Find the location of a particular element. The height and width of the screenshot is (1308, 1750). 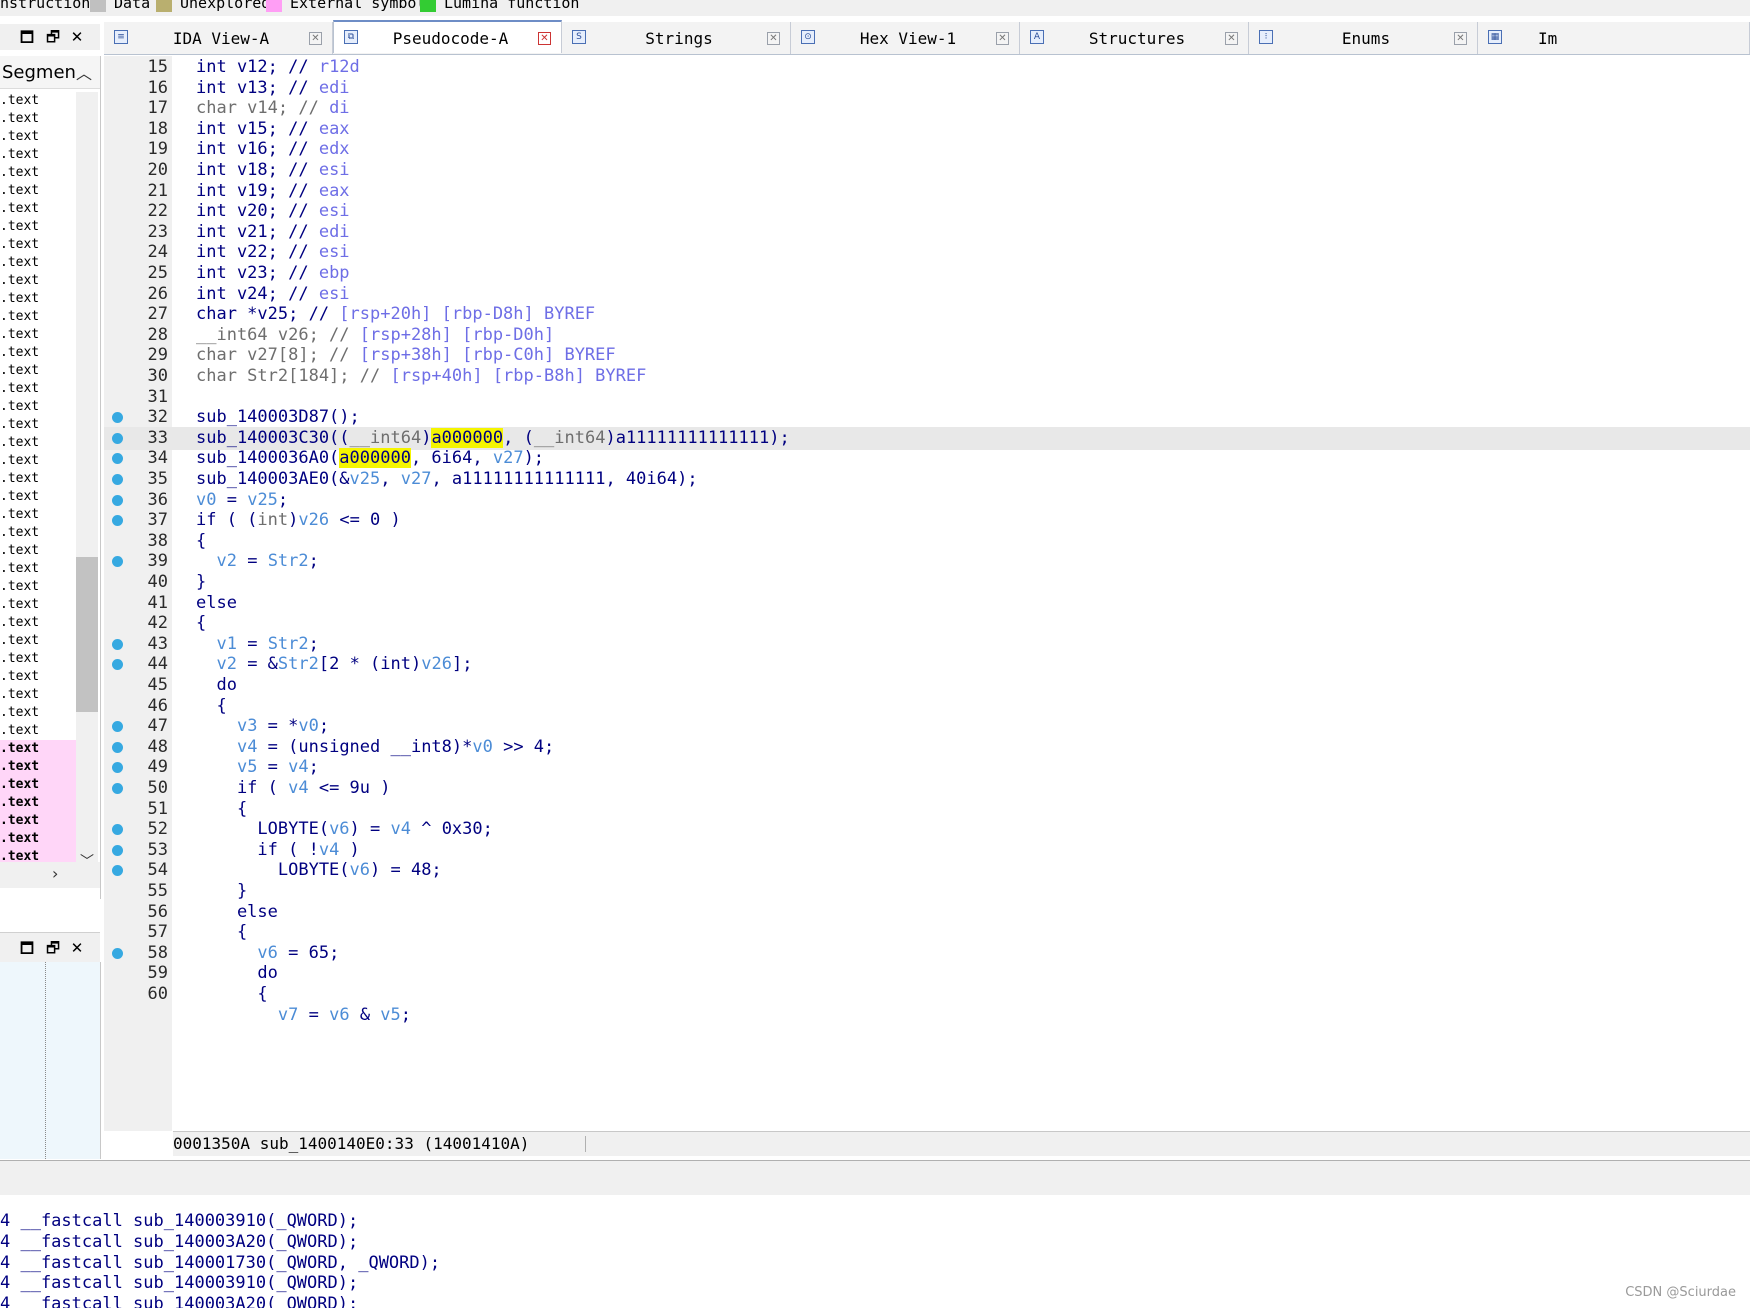

code-line: 15 int v12; // r12d is located at coordinates (927, 67).